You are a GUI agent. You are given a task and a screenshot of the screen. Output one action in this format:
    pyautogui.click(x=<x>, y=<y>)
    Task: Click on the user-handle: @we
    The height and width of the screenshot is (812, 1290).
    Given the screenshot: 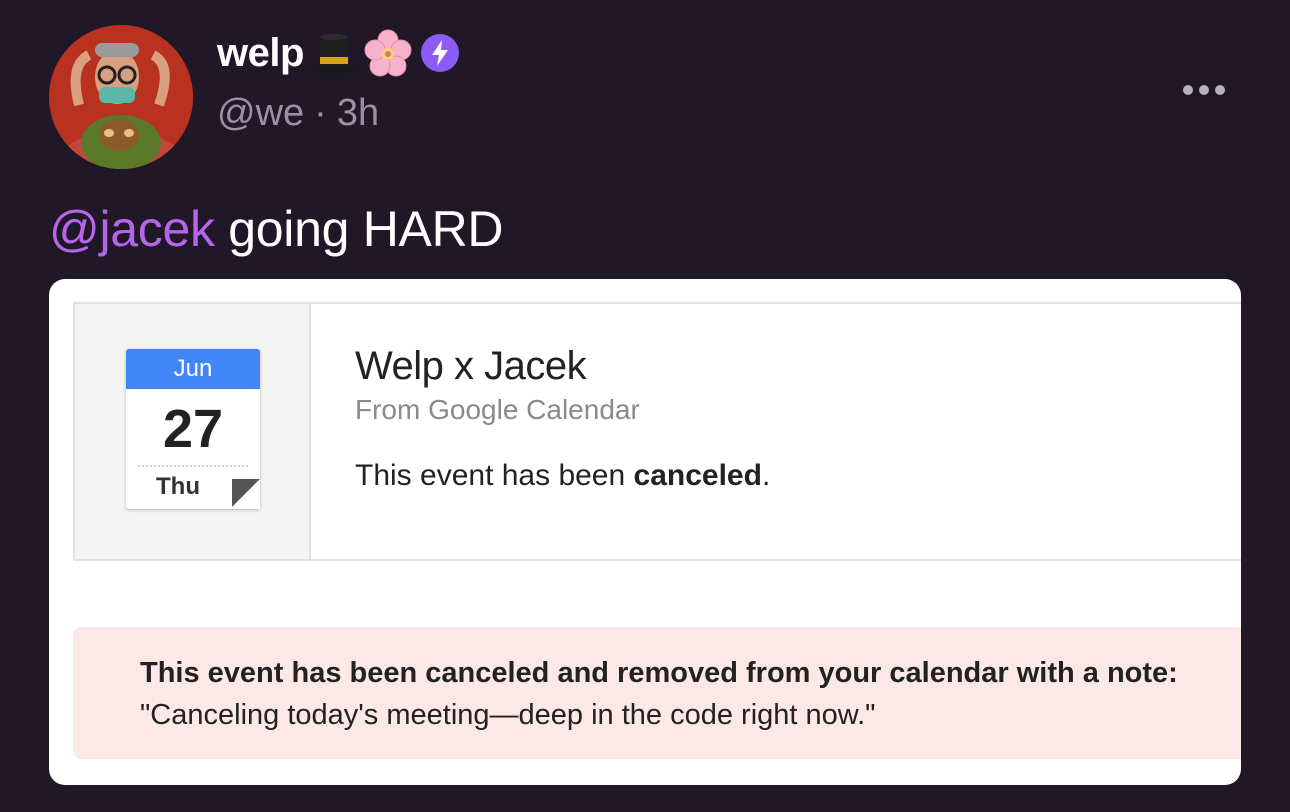 What is the action you would take?
    pyautogui.click(x=260, y=113)
    